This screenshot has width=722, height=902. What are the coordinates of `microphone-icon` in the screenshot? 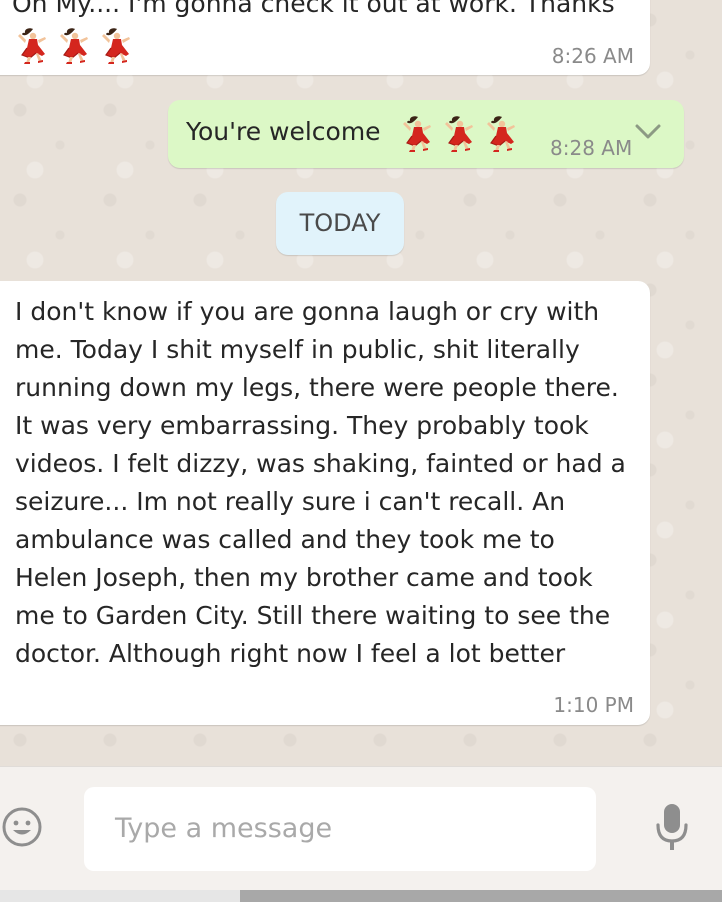 It's located at (672, 827).